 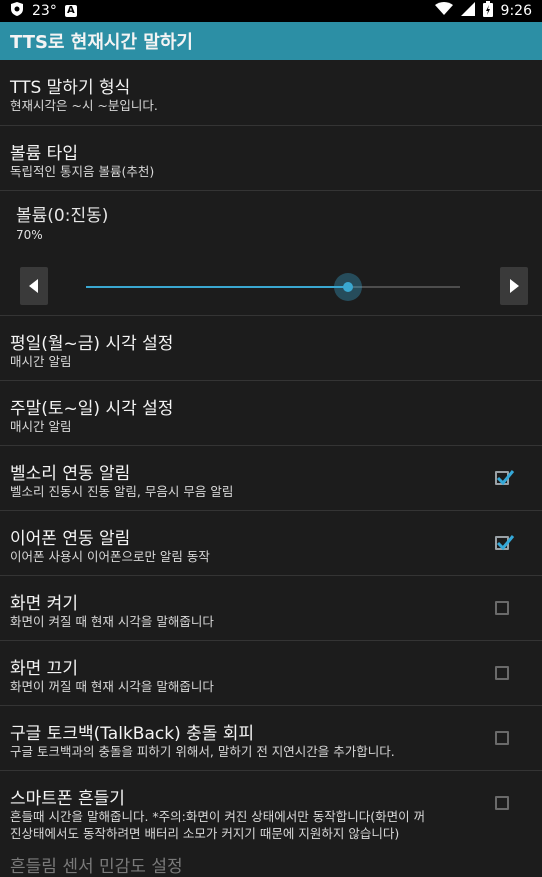 I want to click on setting-summary: 화면이 켜질 때 현재 시각을 말해줍니다, so click(x=112, y=621).